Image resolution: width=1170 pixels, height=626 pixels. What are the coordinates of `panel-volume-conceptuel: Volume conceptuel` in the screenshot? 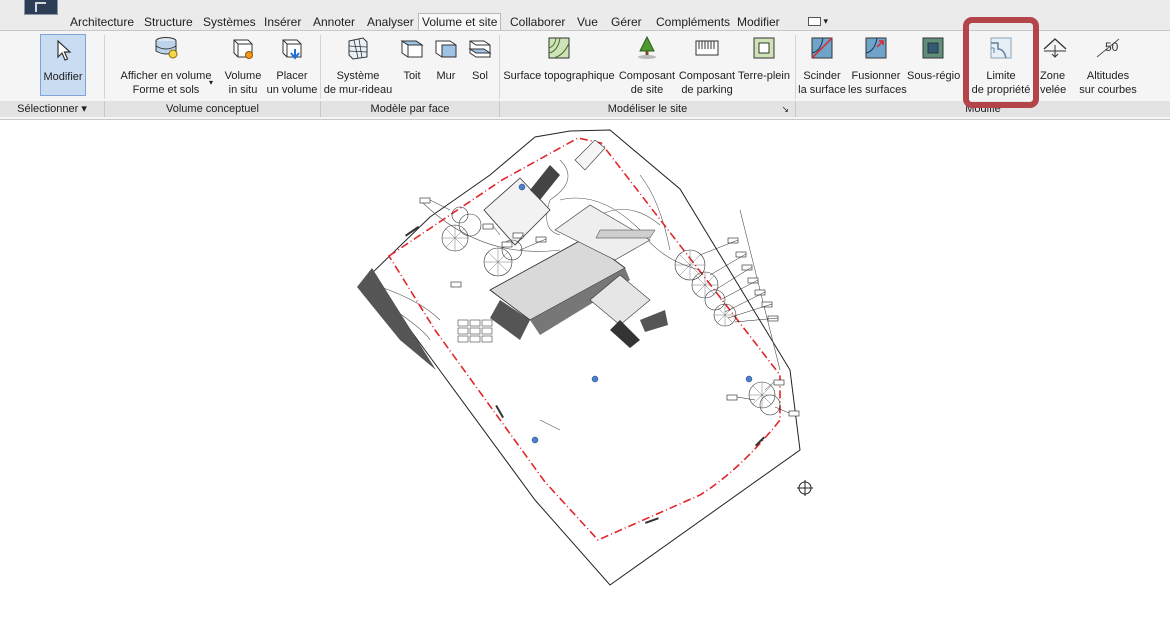 It's located at (213, 109).